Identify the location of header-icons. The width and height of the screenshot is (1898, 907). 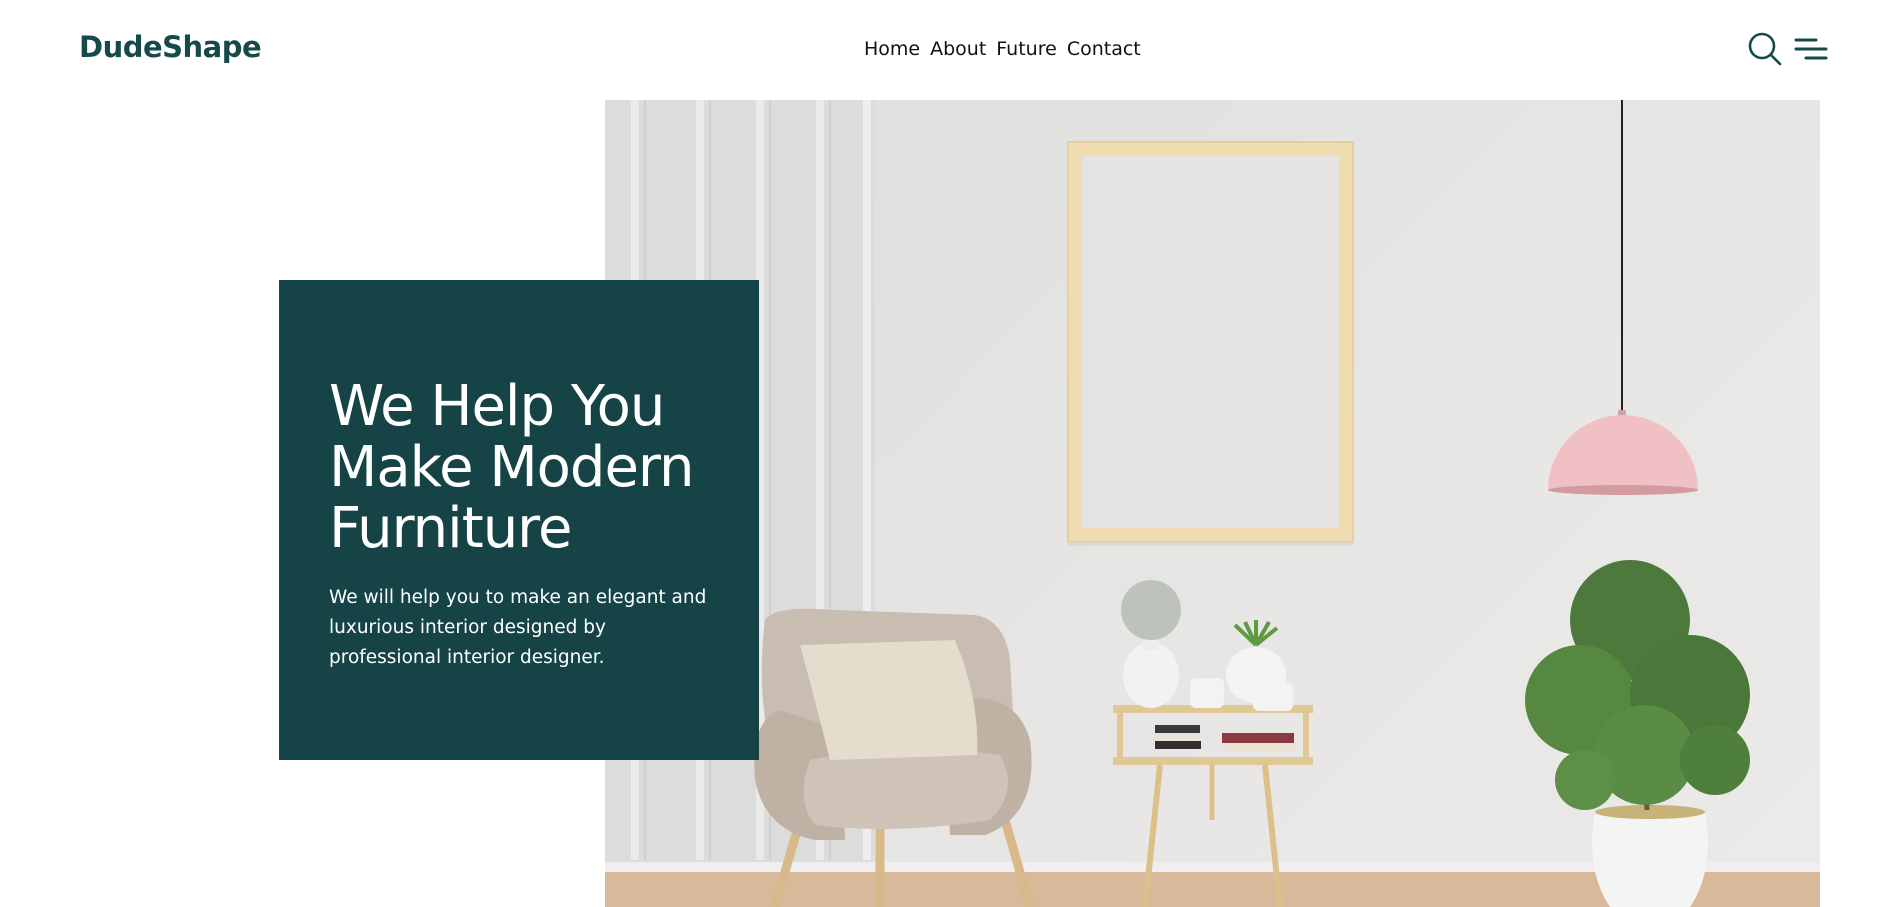
(1788, 51).